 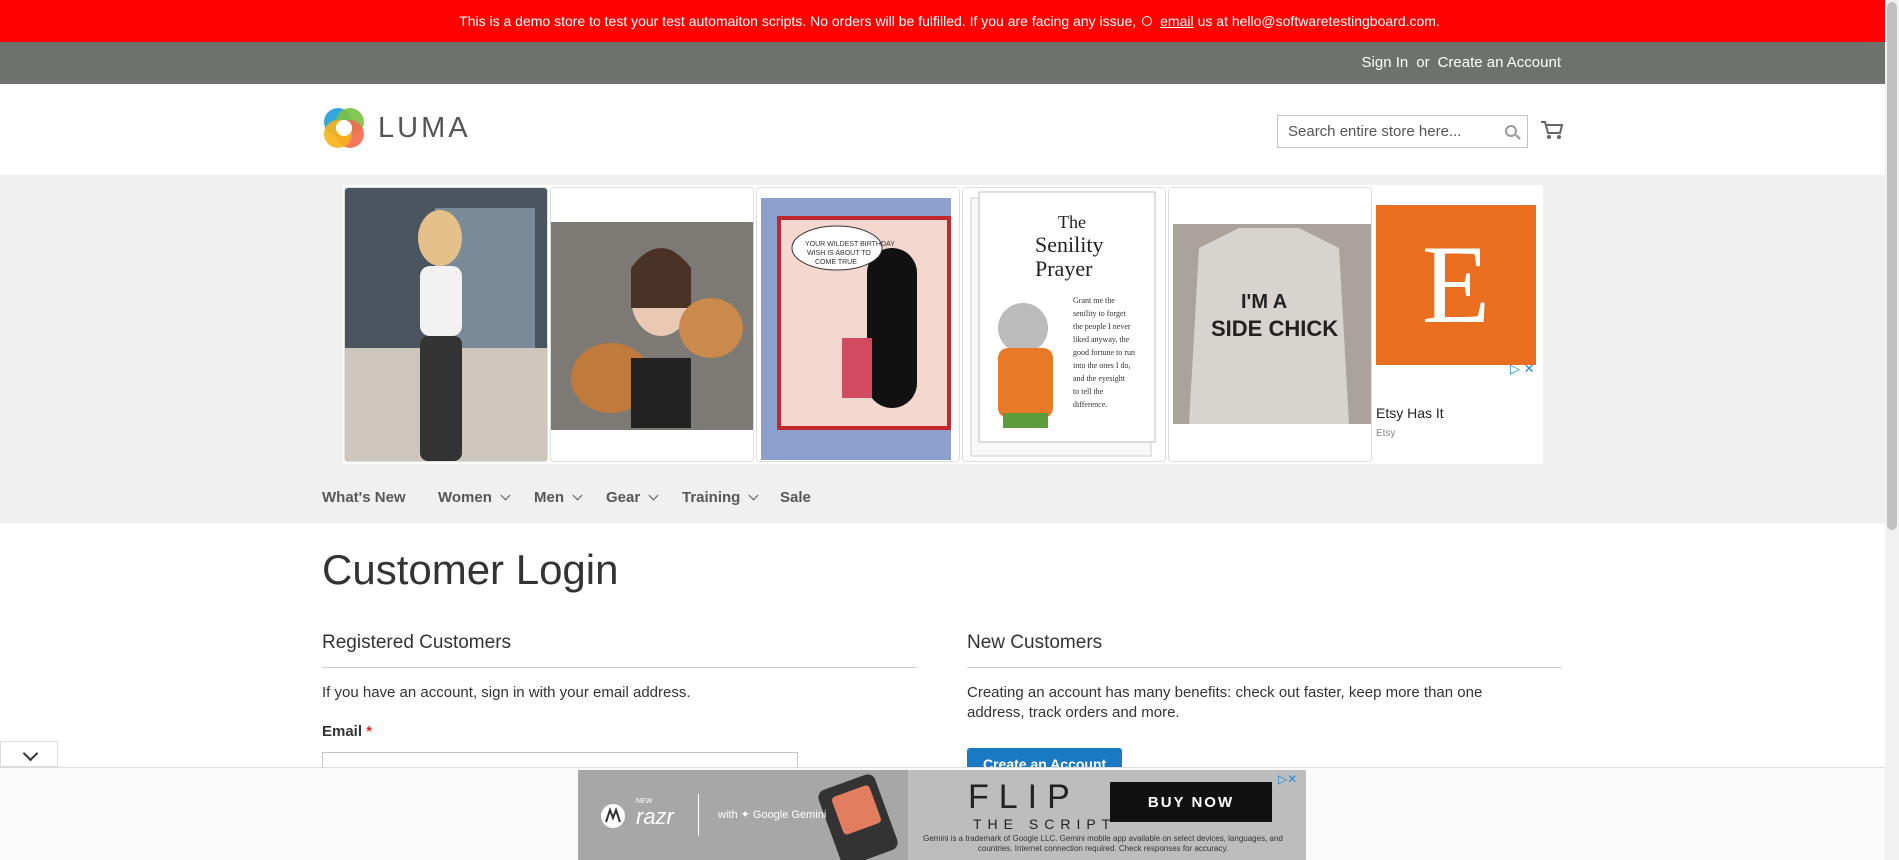 What do you see at coordinates (1287, 779) in the screenshot?
I see `adchoices-icon: ▷✕` at bounding box center [1287, 779].